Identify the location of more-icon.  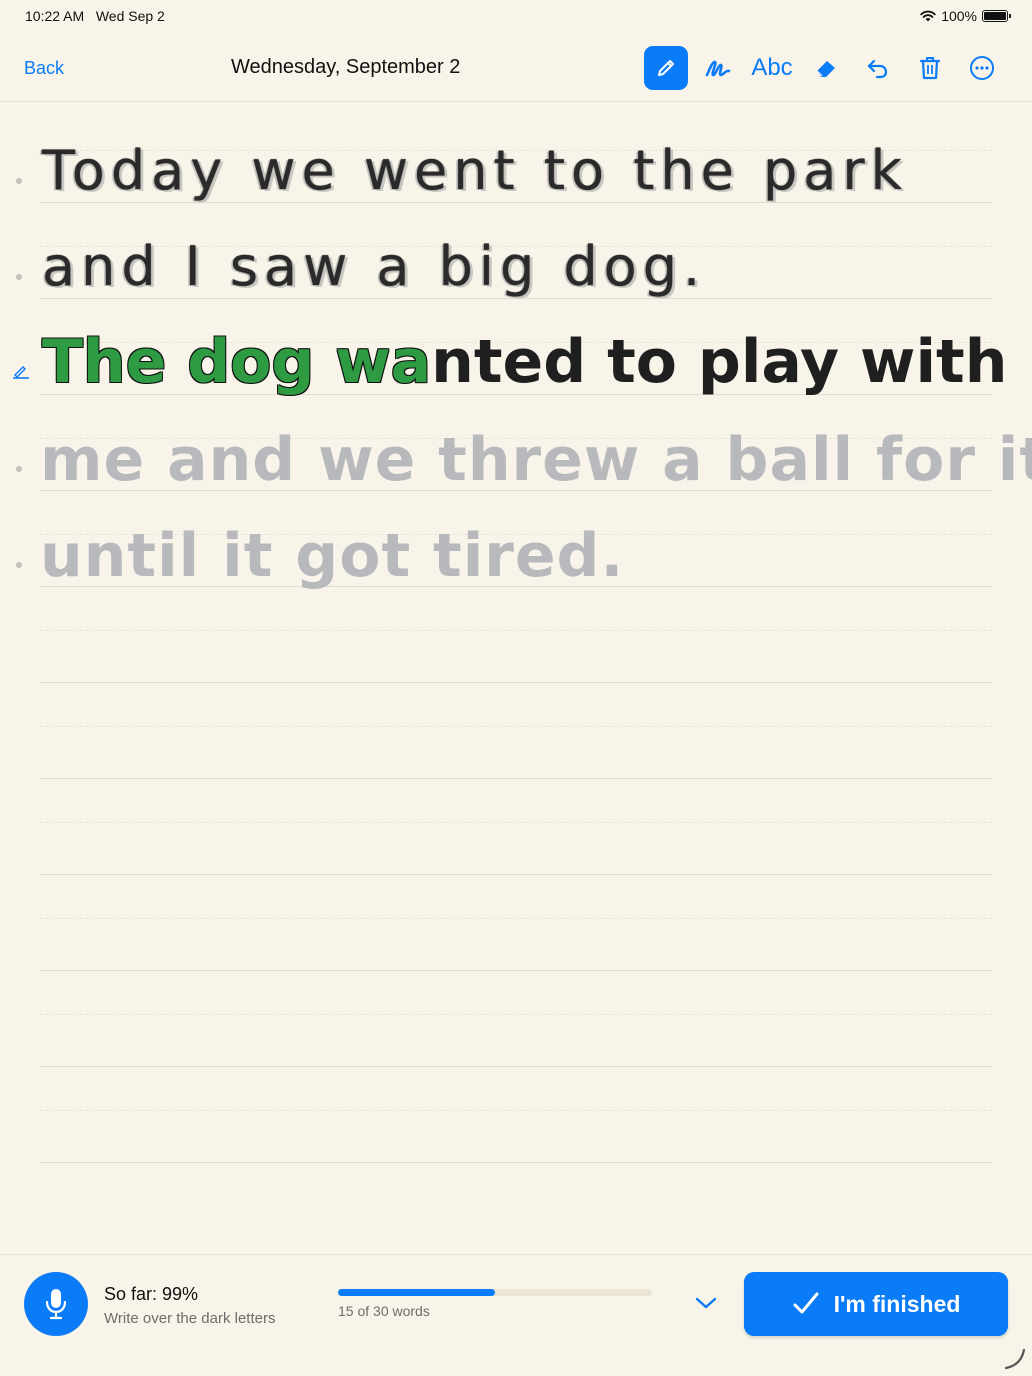
(982, 68).